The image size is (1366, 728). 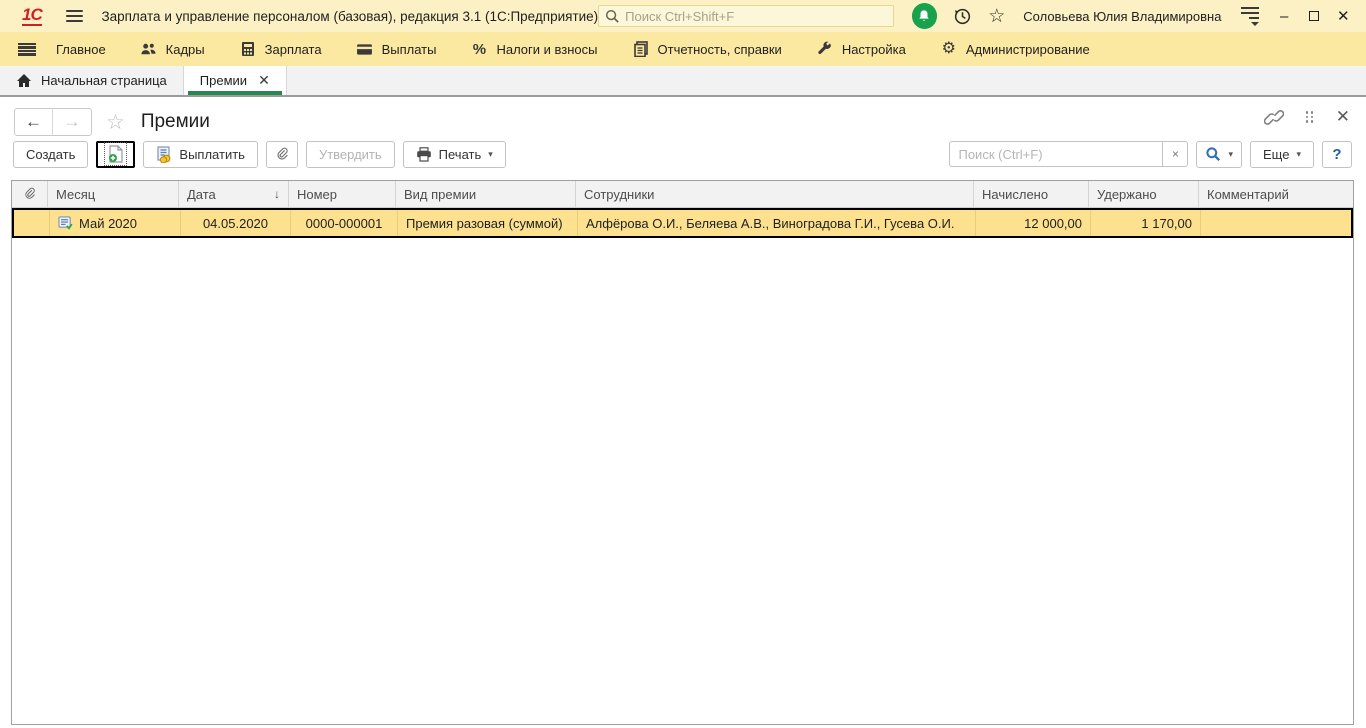 I want to click on clear-search-button: ×, so click(x=1175, y=154).